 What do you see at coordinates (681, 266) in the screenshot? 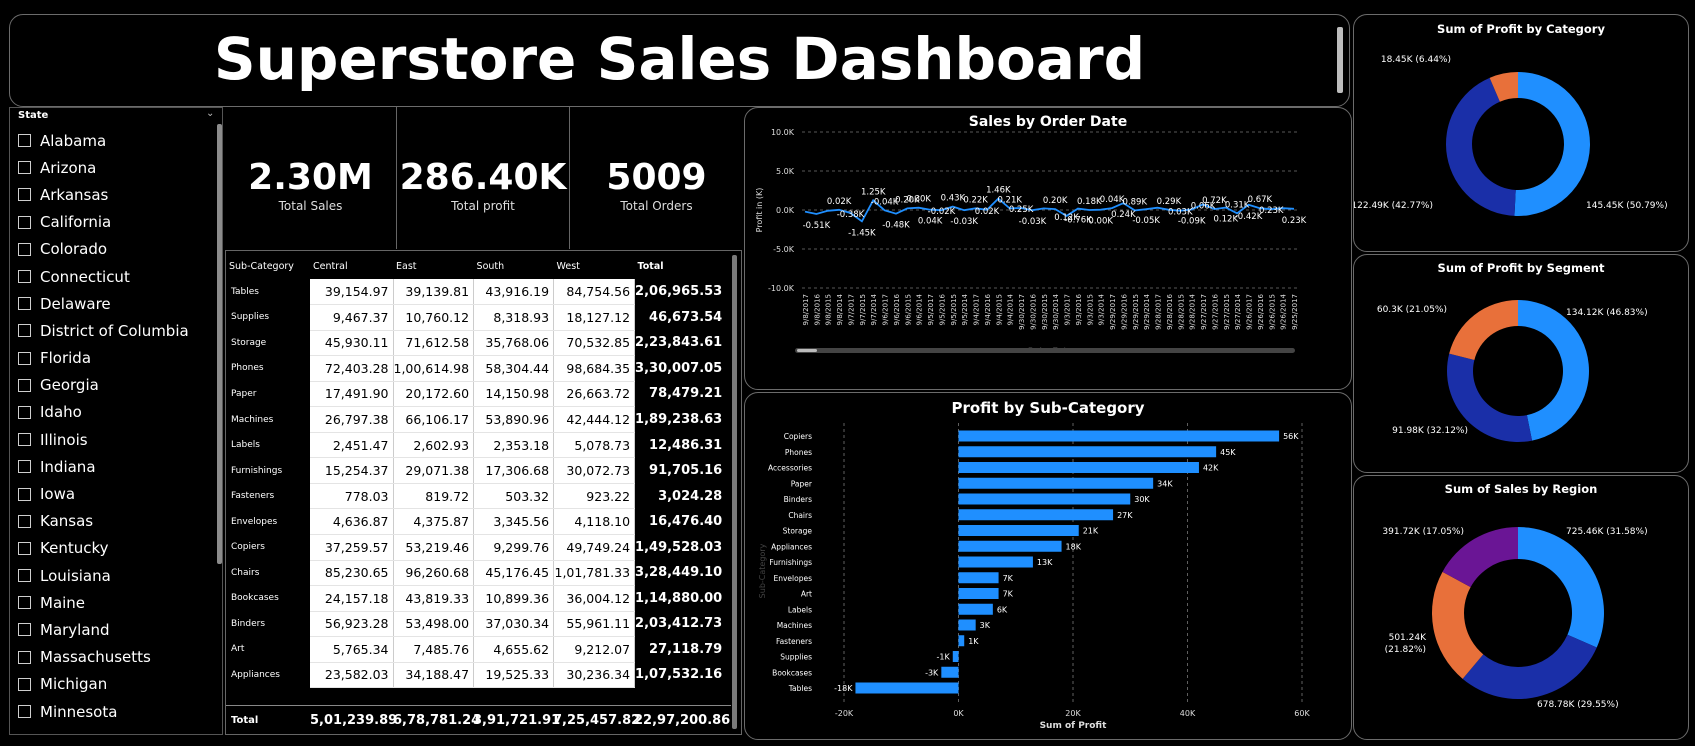
I see `header-total: Total` at bounding box center [681, 266].